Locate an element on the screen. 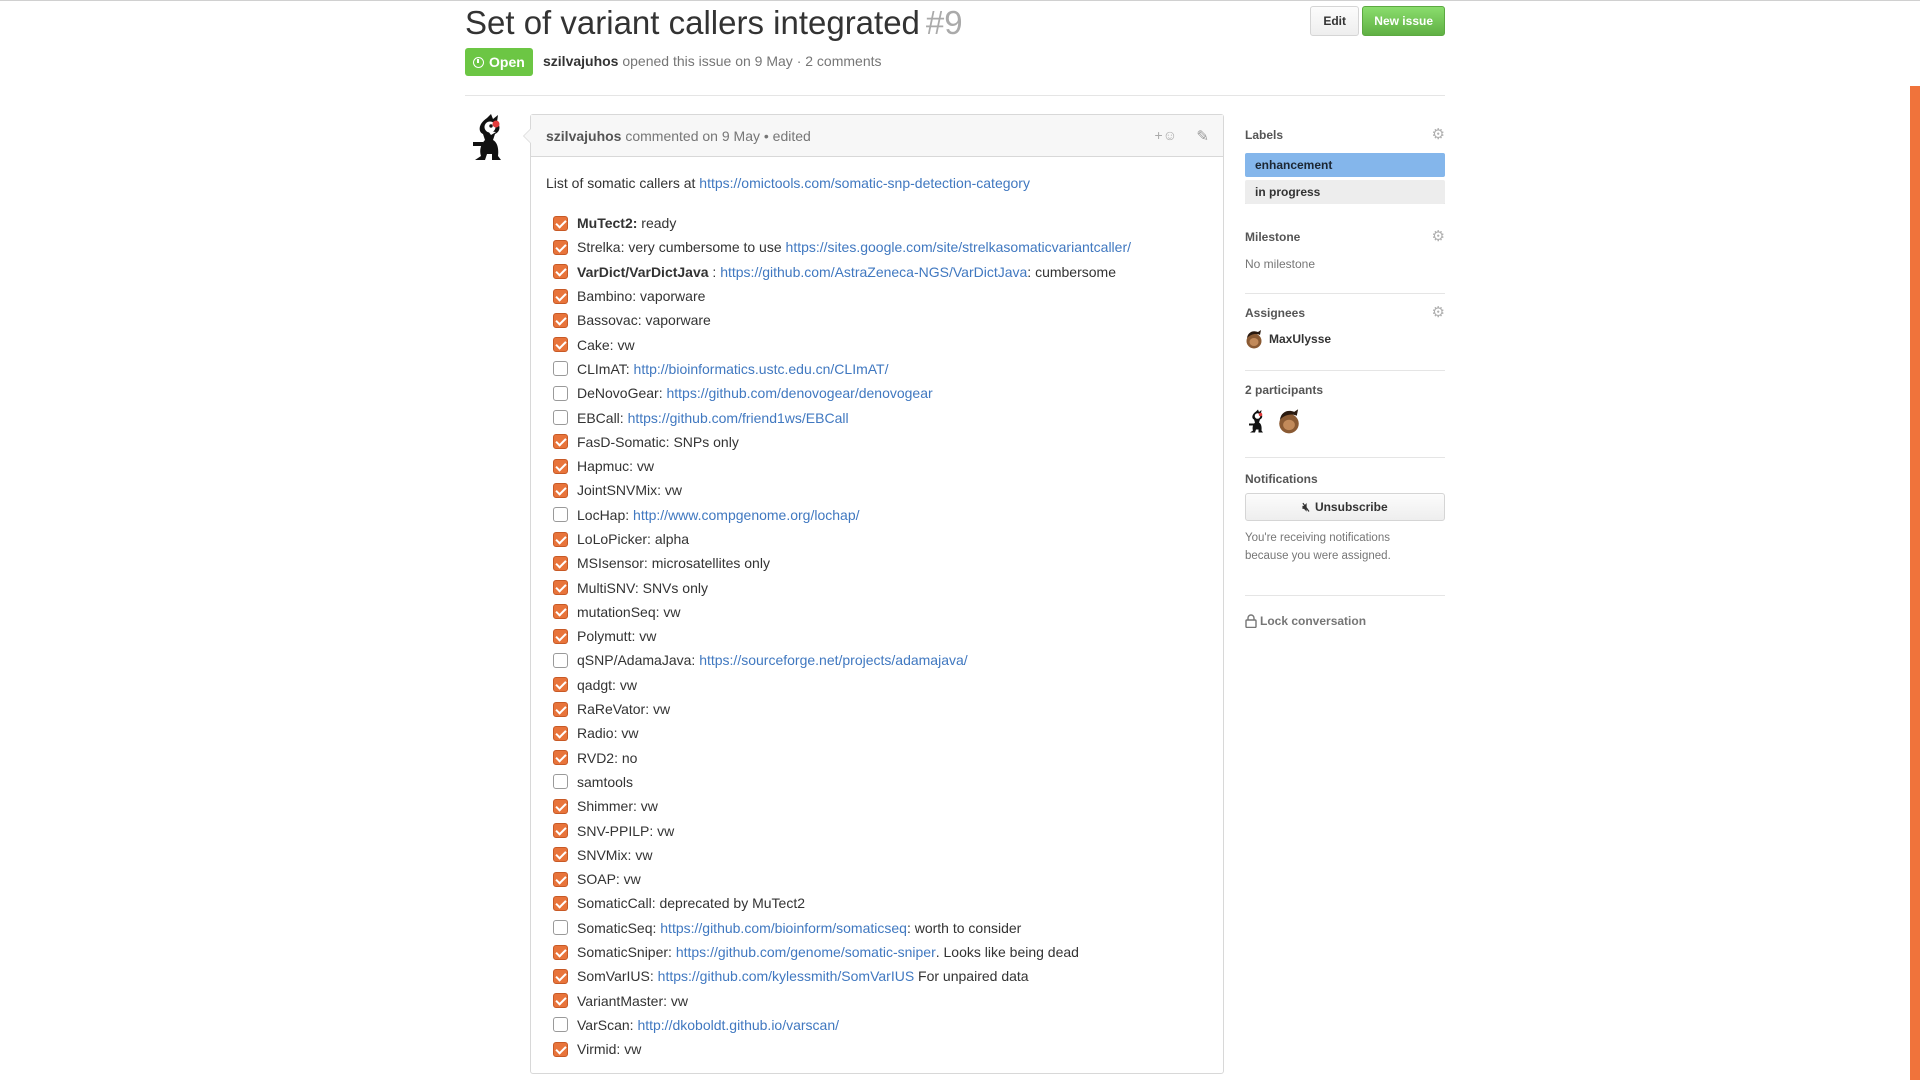 The width and height of the screenshot is (1920, 1080). lock-conversation-link: Lock conversation is located at coordinates (1305, 621).